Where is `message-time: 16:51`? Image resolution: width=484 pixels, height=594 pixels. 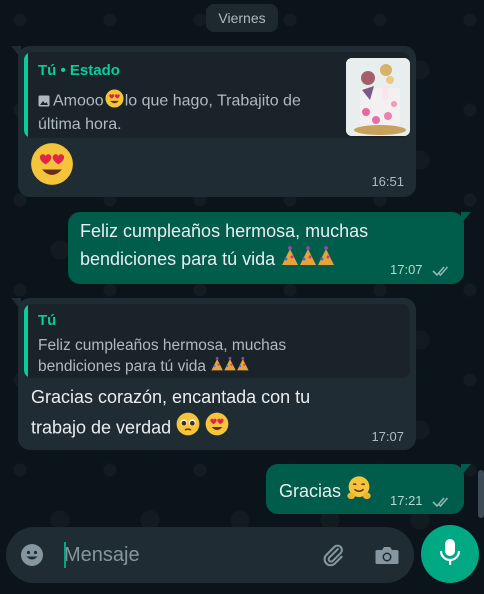 message-time: 16:51 is located at coordinates (387, 181).